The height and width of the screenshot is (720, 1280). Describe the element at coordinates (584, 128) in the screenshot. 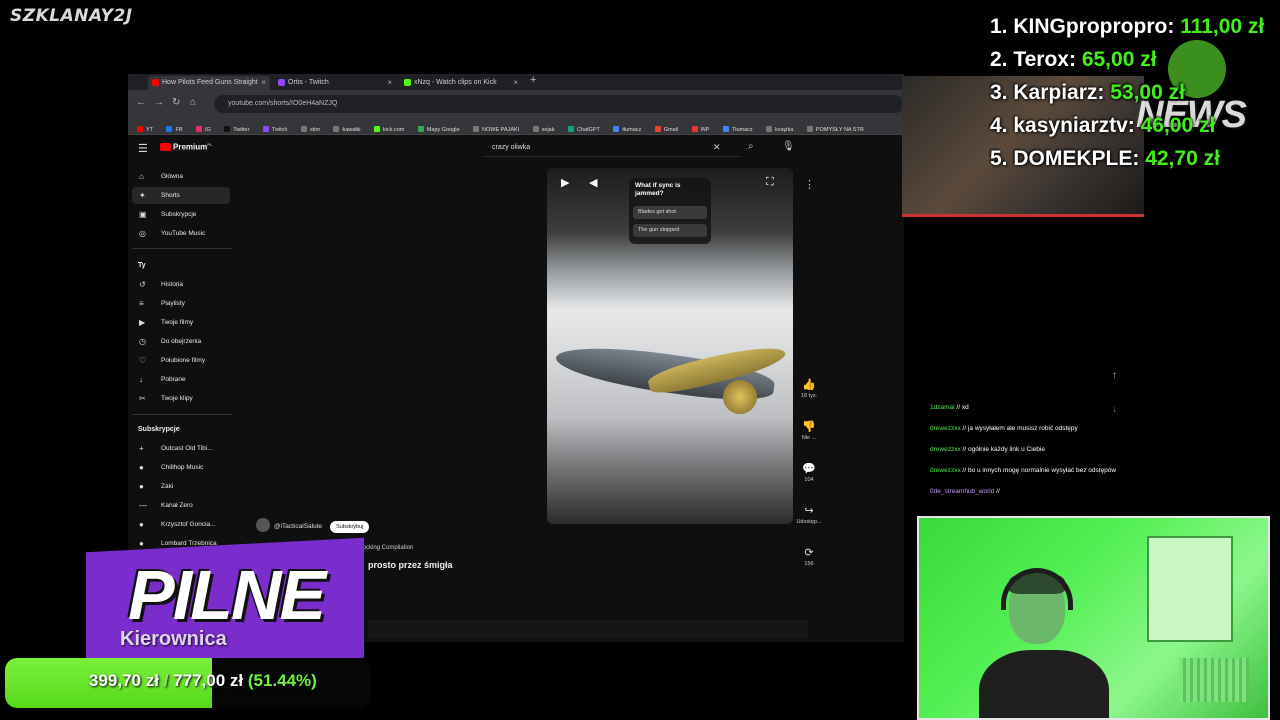

I see `bookmark: ChatGPT` at that location.